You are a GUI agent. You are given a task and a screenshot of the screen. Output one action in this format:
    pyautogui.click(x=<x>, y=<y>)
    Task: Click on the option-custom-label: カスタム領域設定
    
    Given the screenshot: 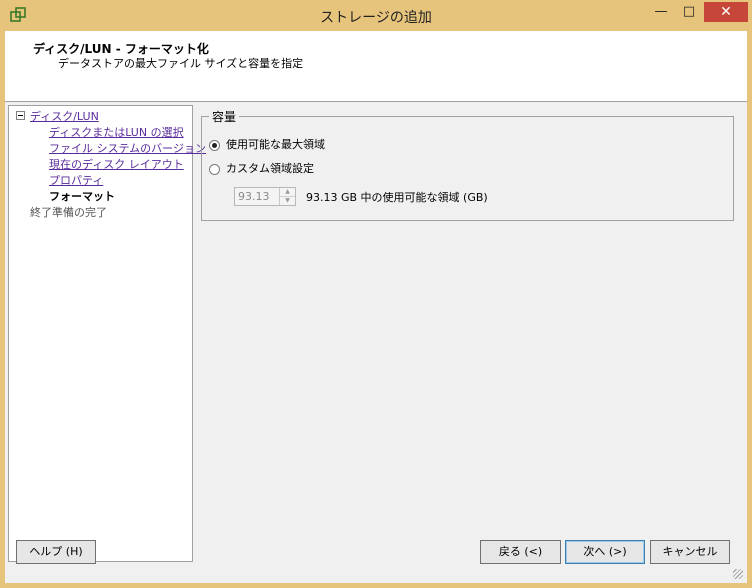 What is the action you would take?
    pyautogui.click(x=270, y=168)
    